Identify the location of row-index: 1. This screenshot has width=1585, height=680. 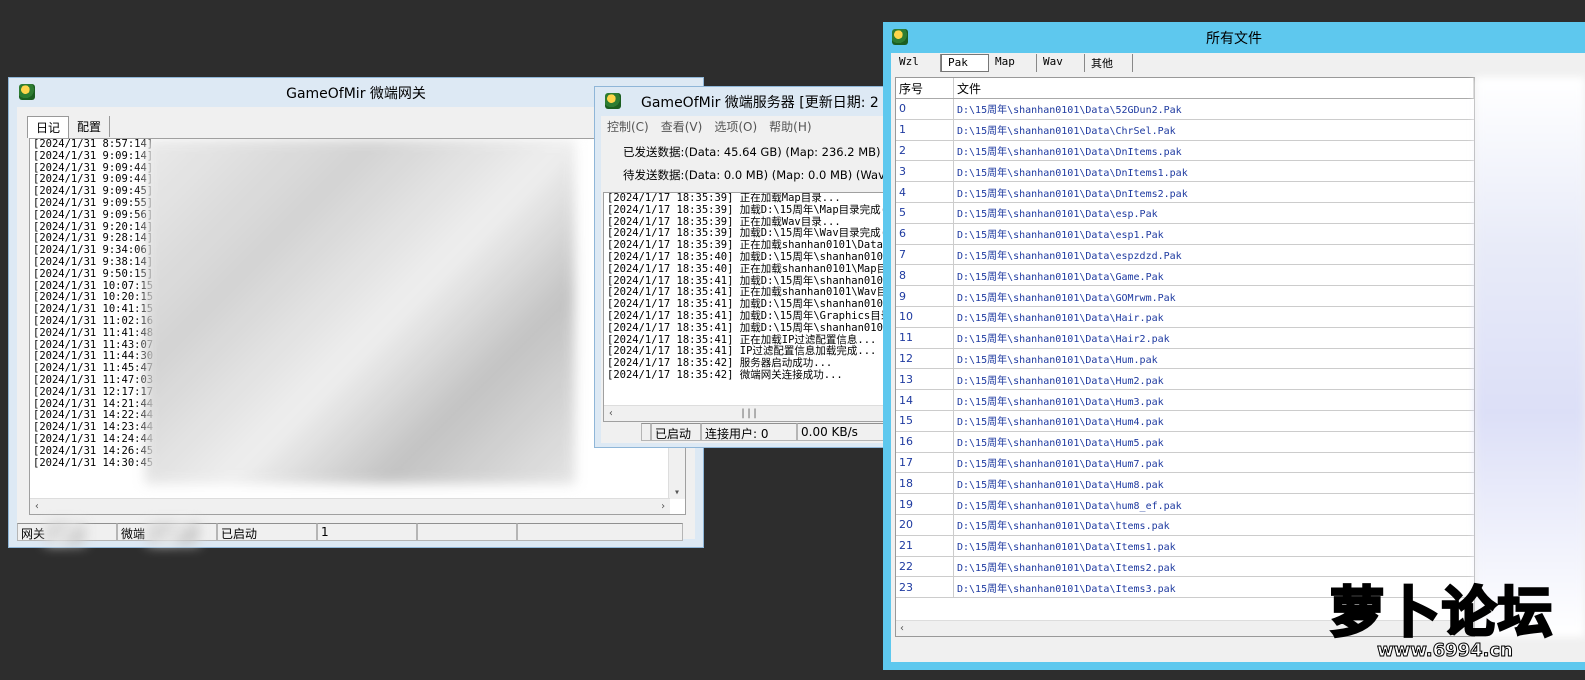
(925, 129).